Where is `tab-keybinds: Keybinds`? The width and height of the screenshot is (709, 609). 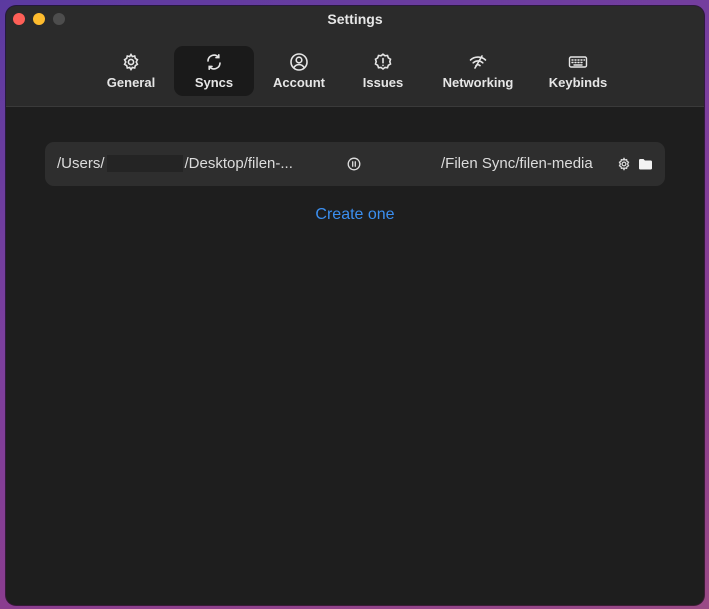 tab-keybinds: Keybinds is located at coordinates (578, 71).